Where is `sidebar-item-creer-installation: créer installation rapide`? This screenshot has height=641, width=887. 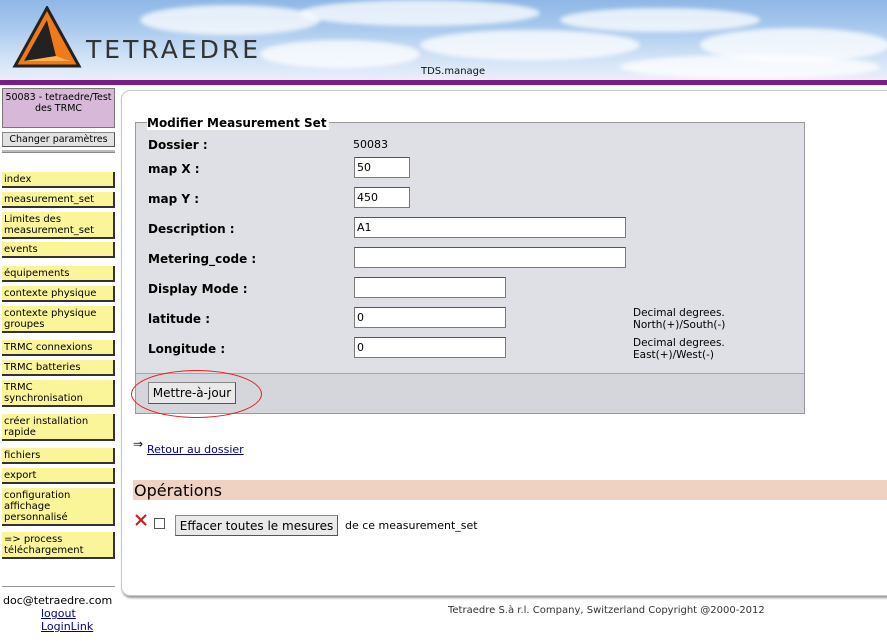
sidebar-item-creer-installation: créer installation rapide is located at coordinates (58, 427).